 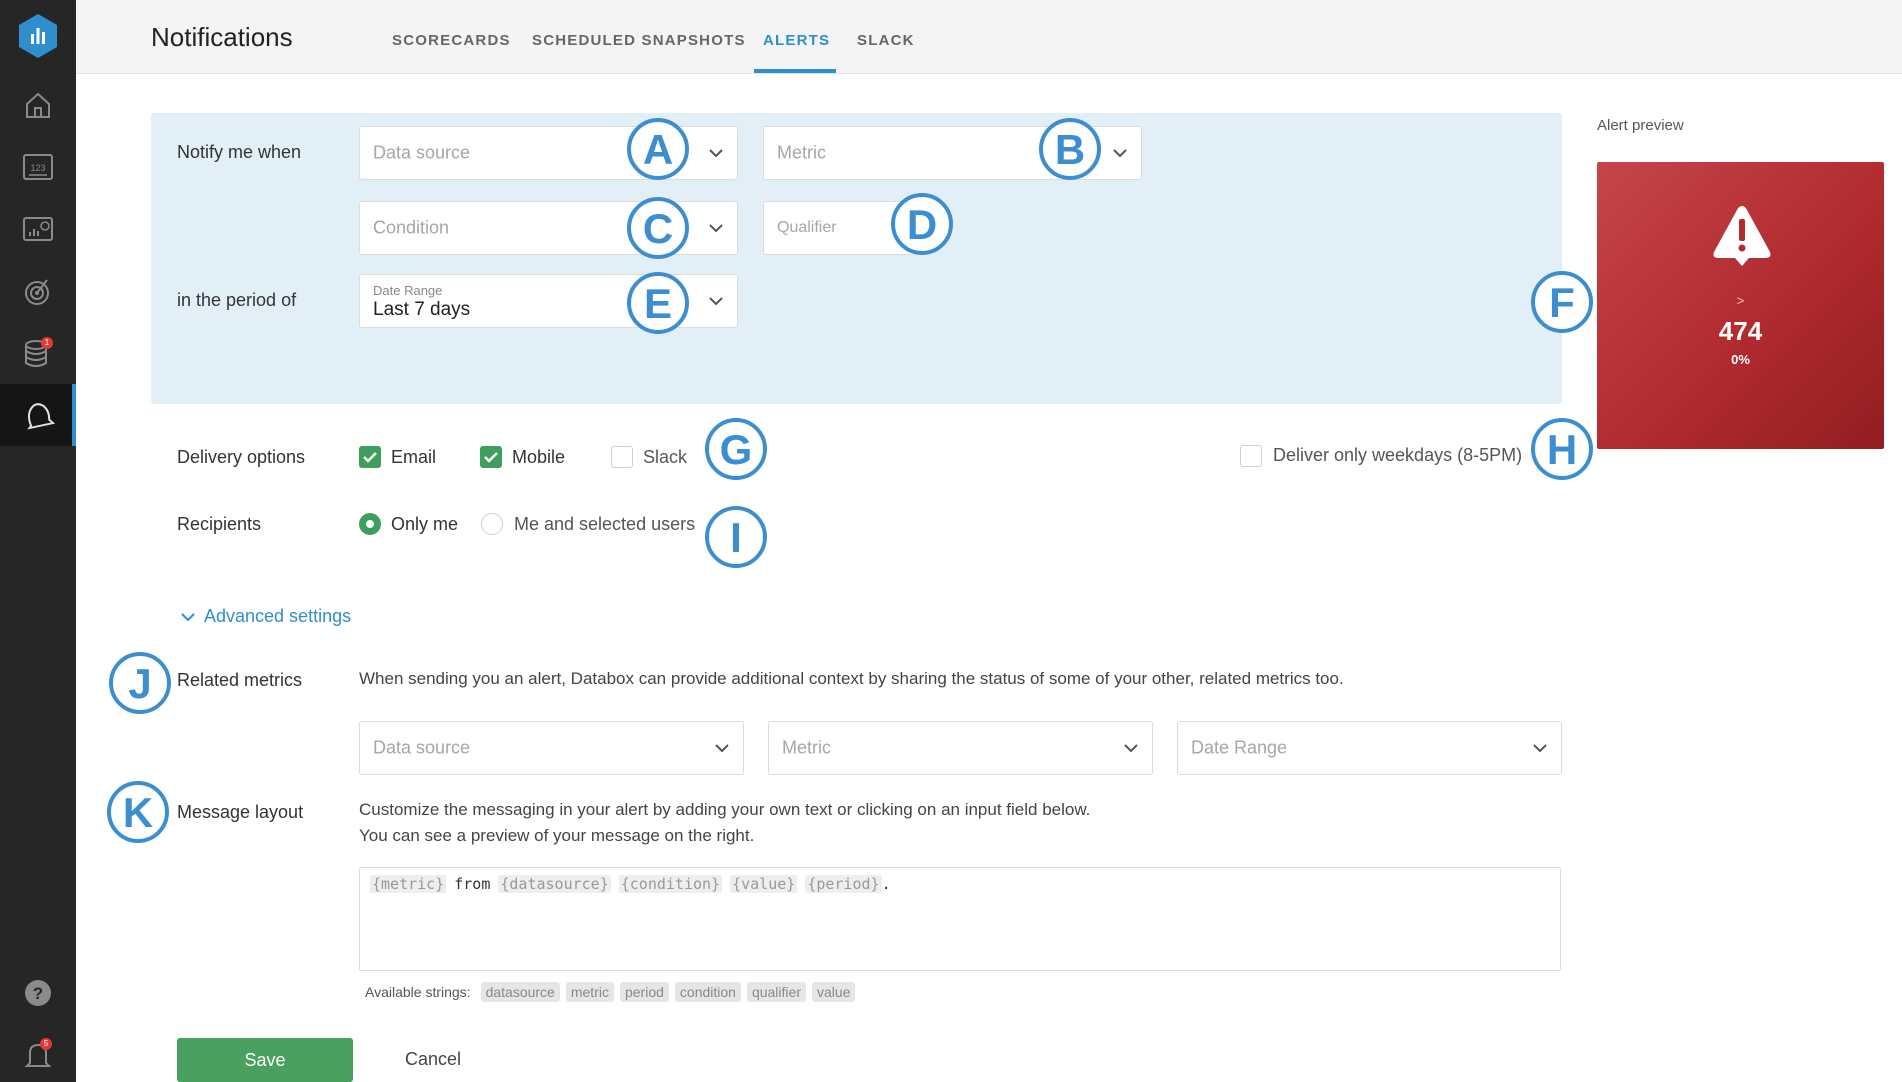 I want to click on home-icon, so click(x=38, y=105).